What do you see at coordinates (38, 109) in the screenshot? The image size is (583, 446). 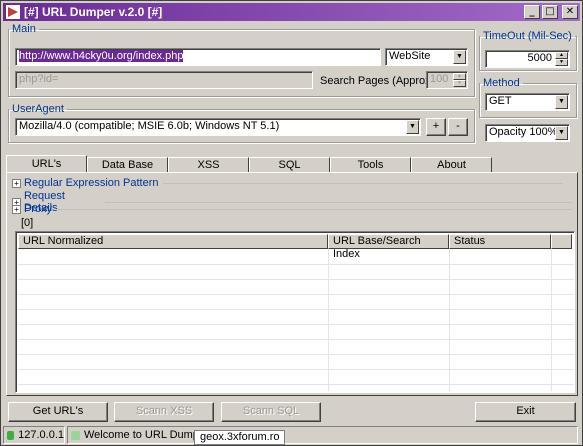 I see `useragent-legend: UserAgent` at bounding box center [38, 109].